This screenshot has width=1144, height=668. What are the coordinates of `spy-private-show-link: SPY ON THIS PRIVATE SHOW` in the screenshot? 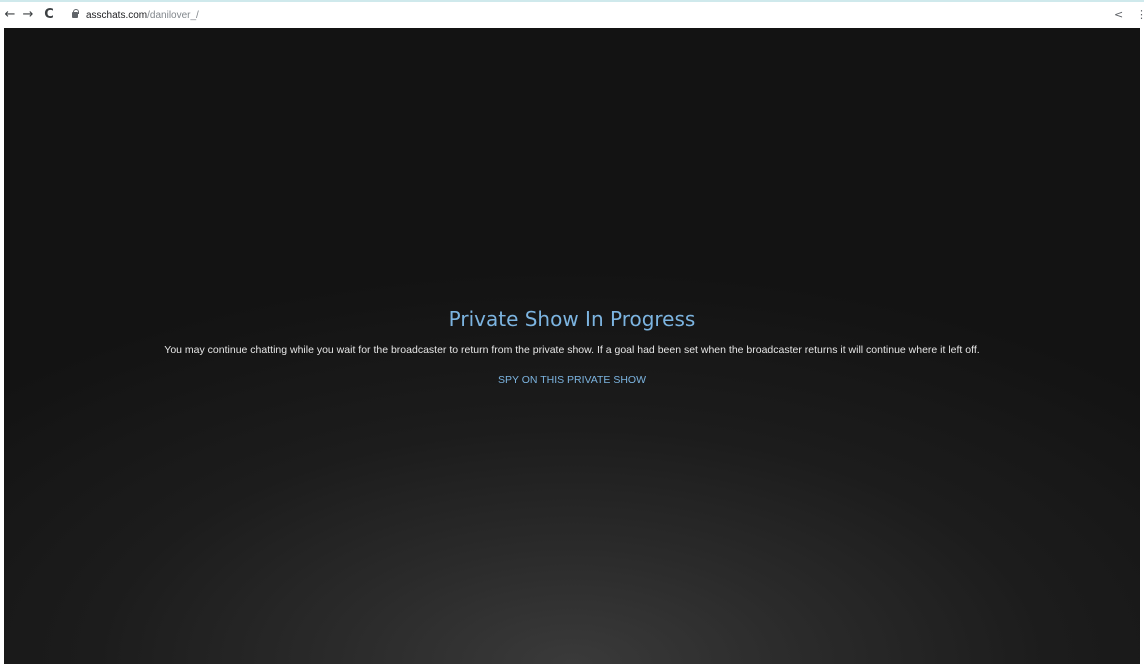 It's located at (572, 380).